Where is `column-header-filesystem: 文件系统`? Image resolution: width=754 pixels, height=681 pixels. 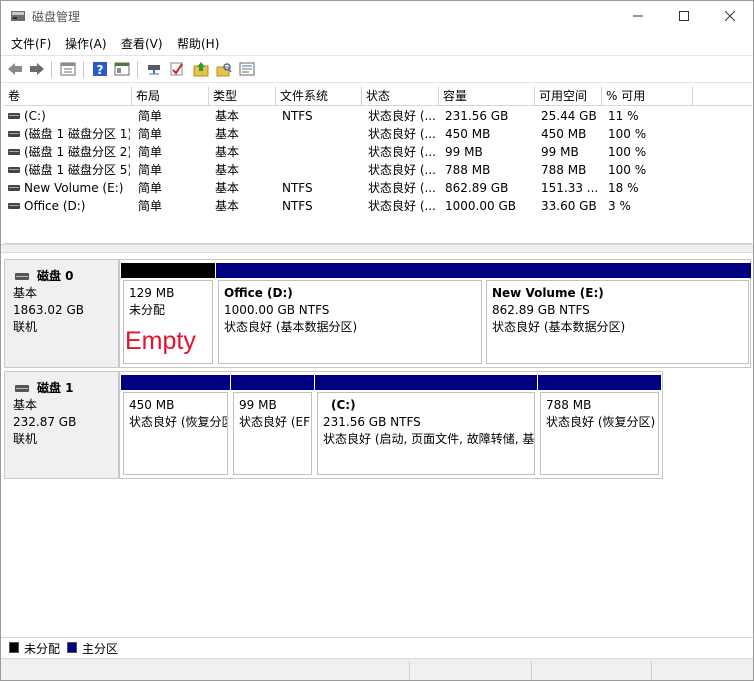 column-header-filesystem: 文件系统 is located at coordinates (319, 96).